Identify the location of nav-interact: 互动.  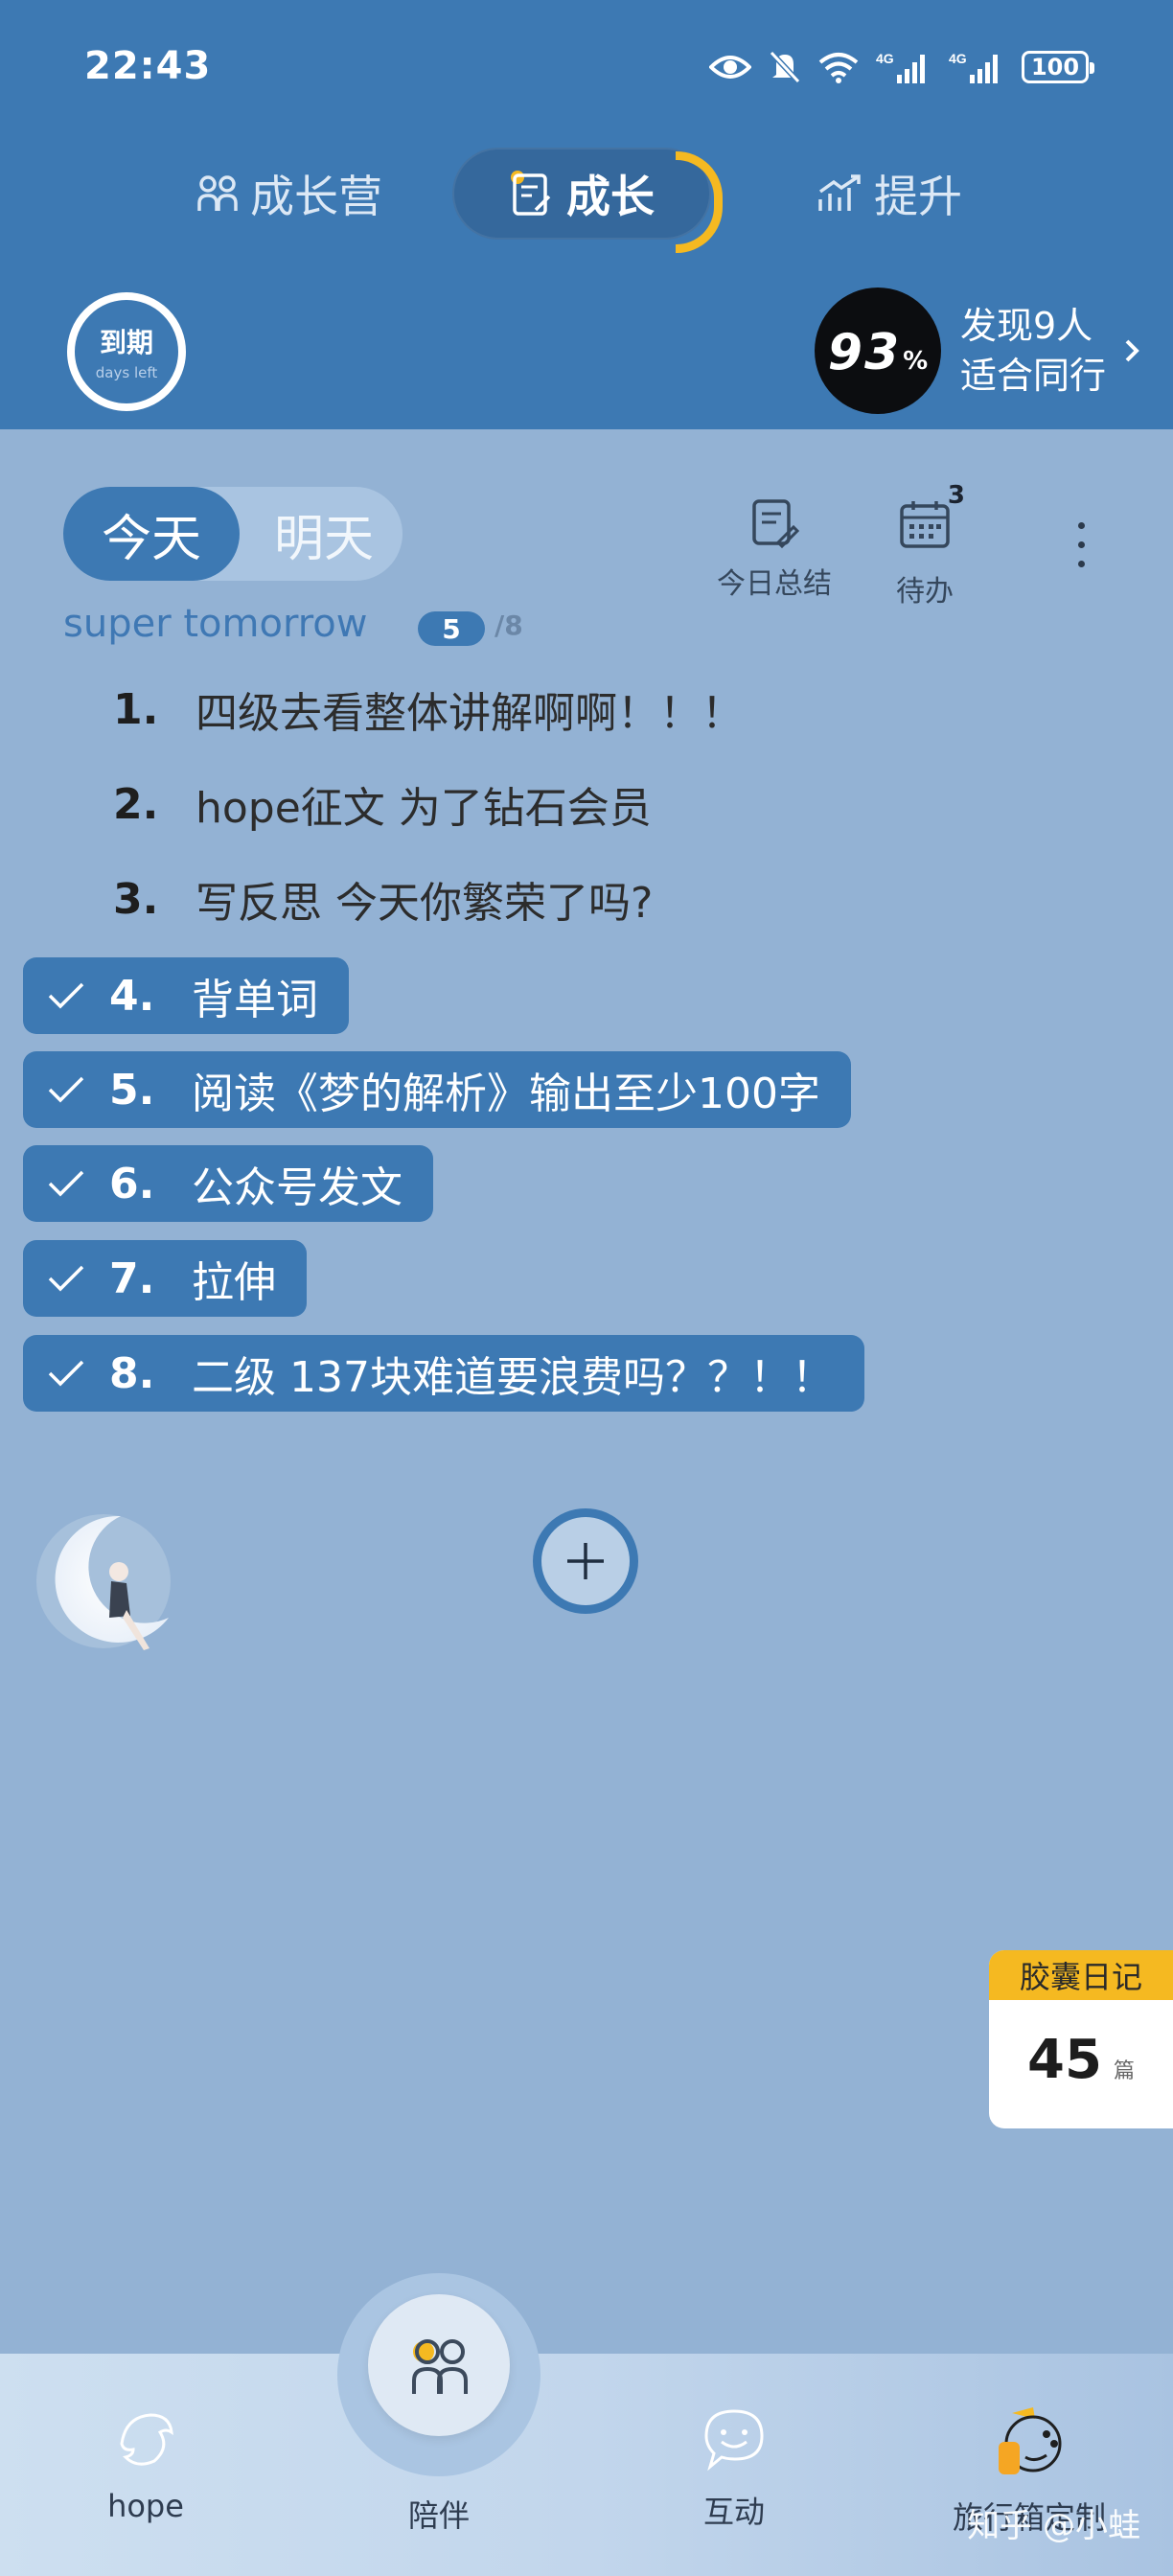
(734, 2468).